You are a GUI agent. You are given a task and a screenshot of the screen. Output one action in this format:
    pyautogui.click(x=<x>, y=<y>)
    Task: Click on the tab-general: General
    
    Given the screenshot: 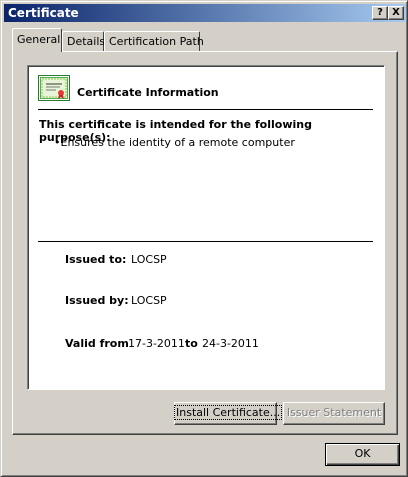 What is the action you would take?
    pyautogui.click(x=37, y=40)
    